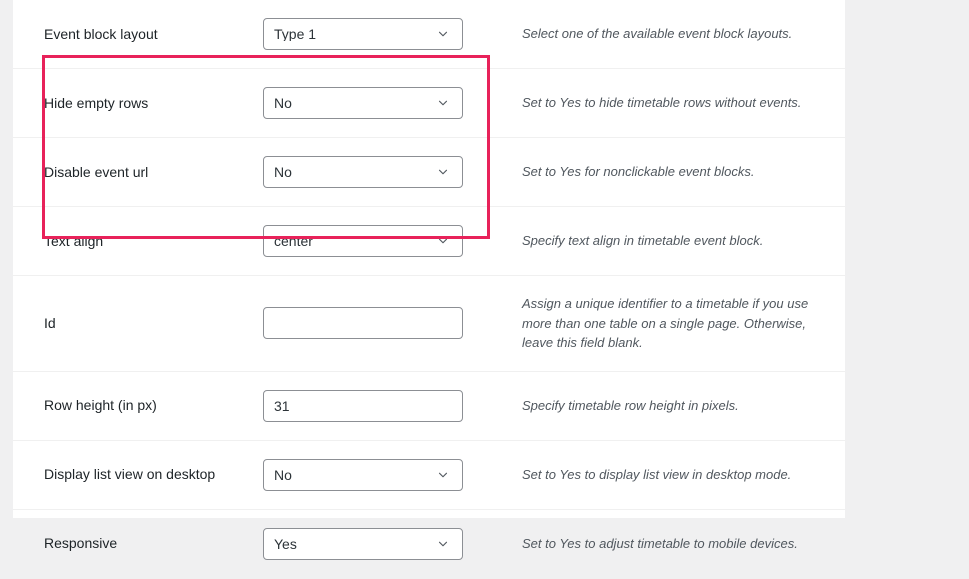 The height and width of the screenshot is (579, 969). What do you see at coordinates (96, 171) in the screenshot?
I see `setting-label: Disable event url` at bounding box center [96, 171].